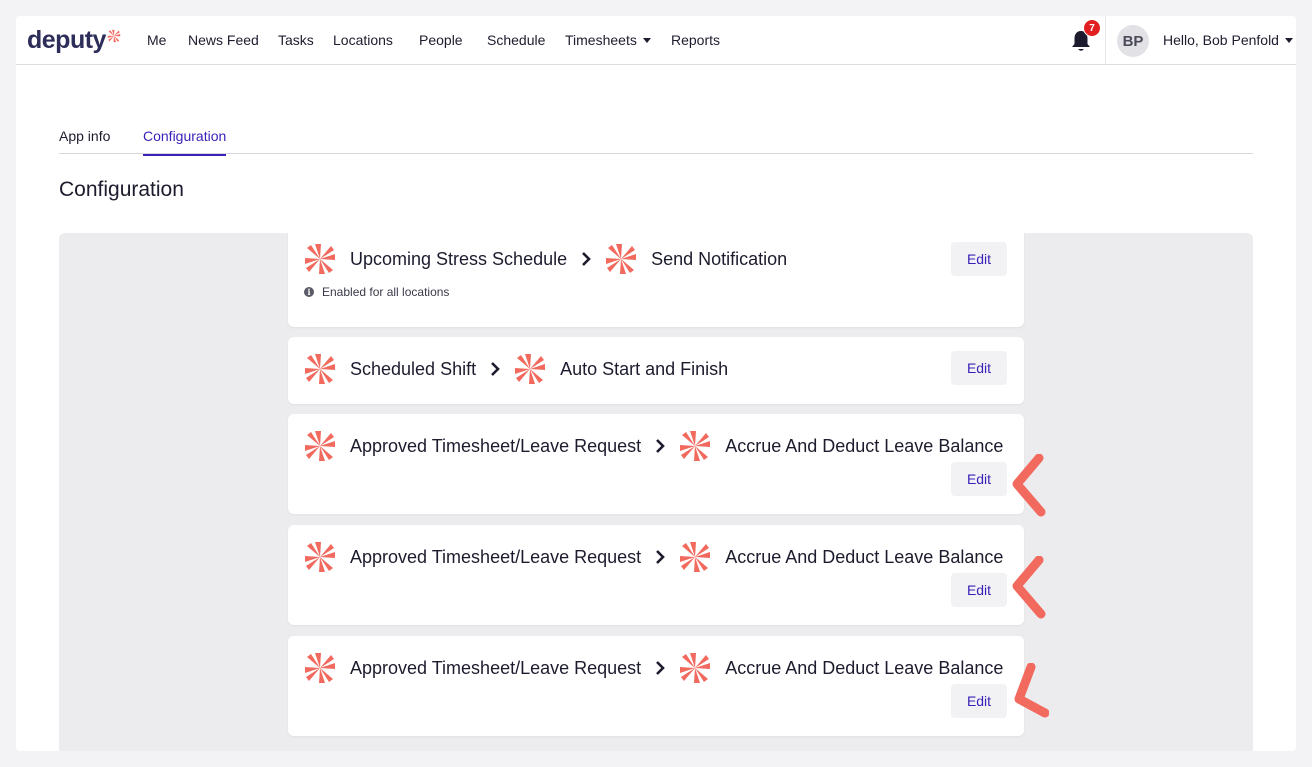 This screenshot has width=1312, height=767. Describe the element at coordinates (309, 292) in the screenshot. I see `info-icon: i` at that location.